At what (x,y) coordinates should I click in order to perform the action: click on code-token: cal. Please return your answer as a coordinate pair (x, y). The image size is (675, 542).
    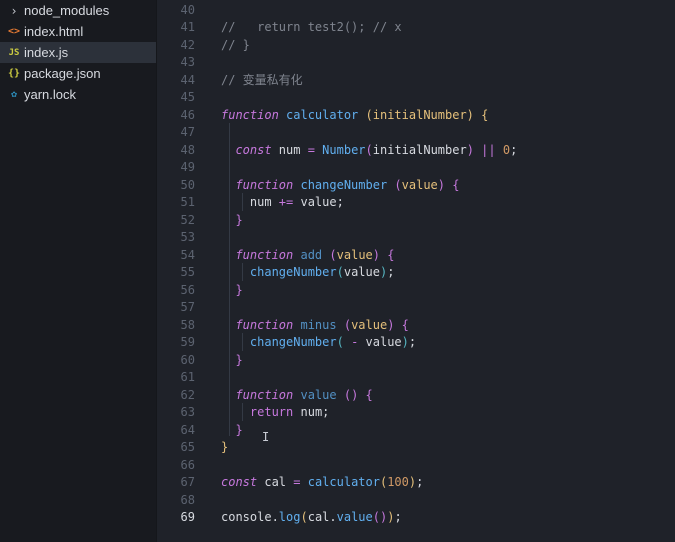
    Looking at the image, I should click on (275, 482).